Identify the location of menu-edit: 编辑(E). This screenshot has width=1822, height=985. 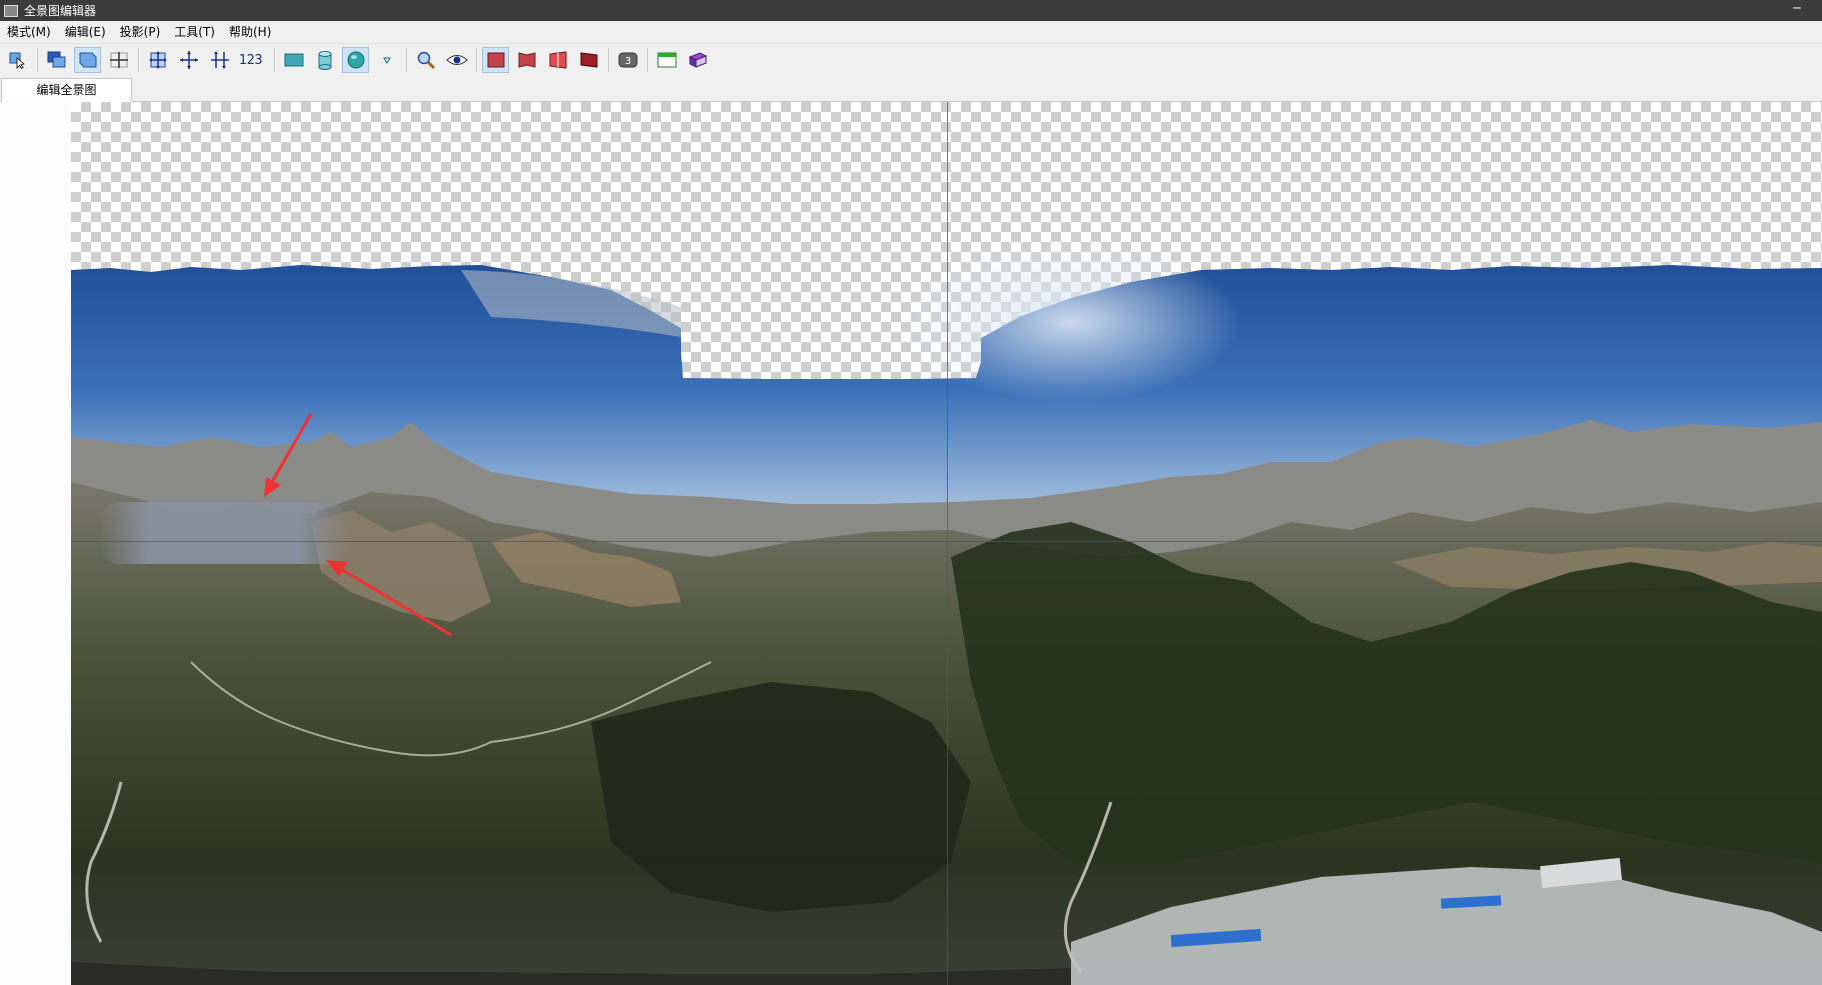
(85, 32).